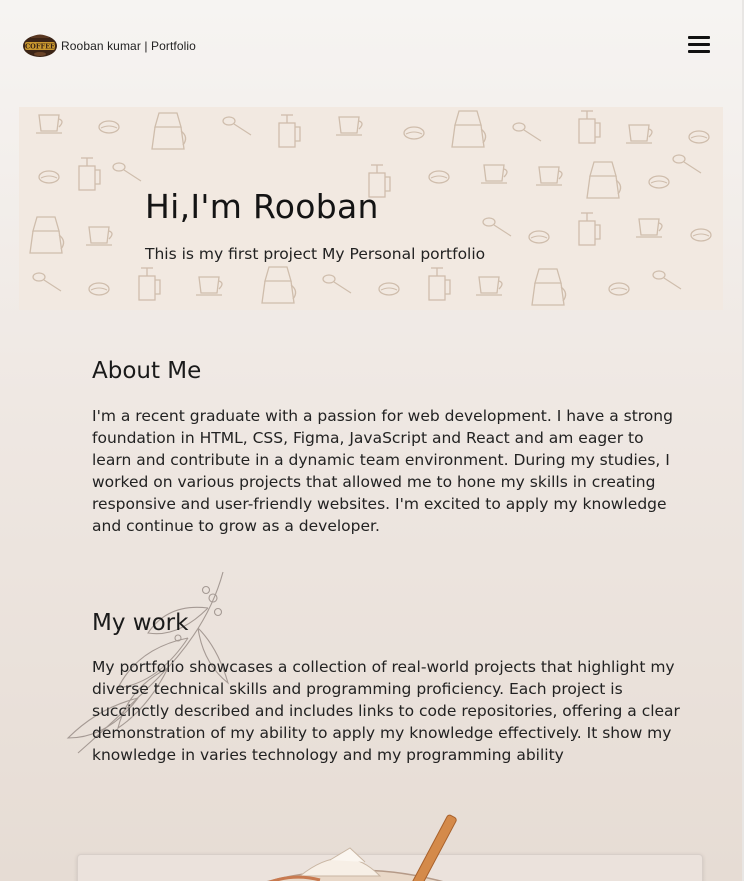  Describe the element at coordinates (140, 623) in the screenshot. I see `work-title: My work` at that location.